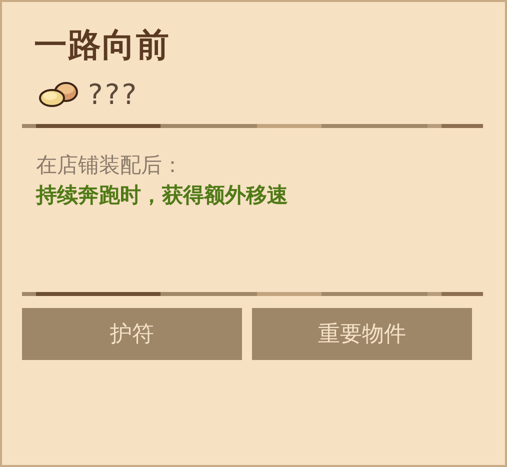  Describe the element at coordinates (362, 334) in the screenshot. I see `tag-label: 重要物件` at that location.